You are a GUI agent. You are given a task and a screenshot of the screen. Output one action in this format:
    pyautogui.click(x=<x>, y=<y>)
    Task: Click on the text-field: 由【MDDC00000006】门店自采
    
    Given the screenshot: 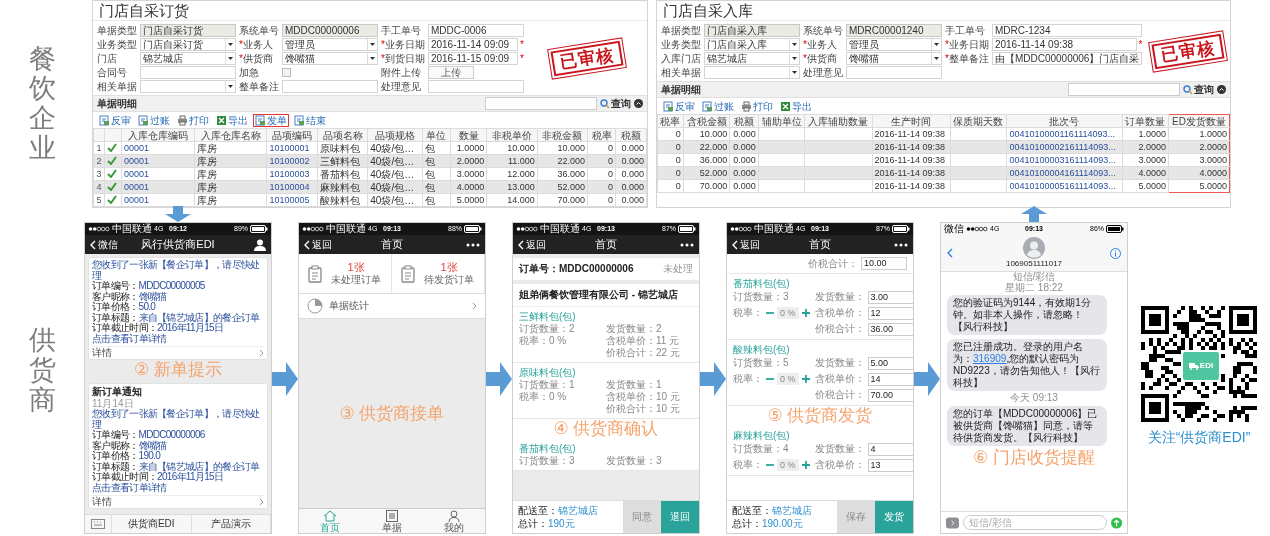 What is the action you would take?
    pyautogui.click(x=1067, y=58)
    